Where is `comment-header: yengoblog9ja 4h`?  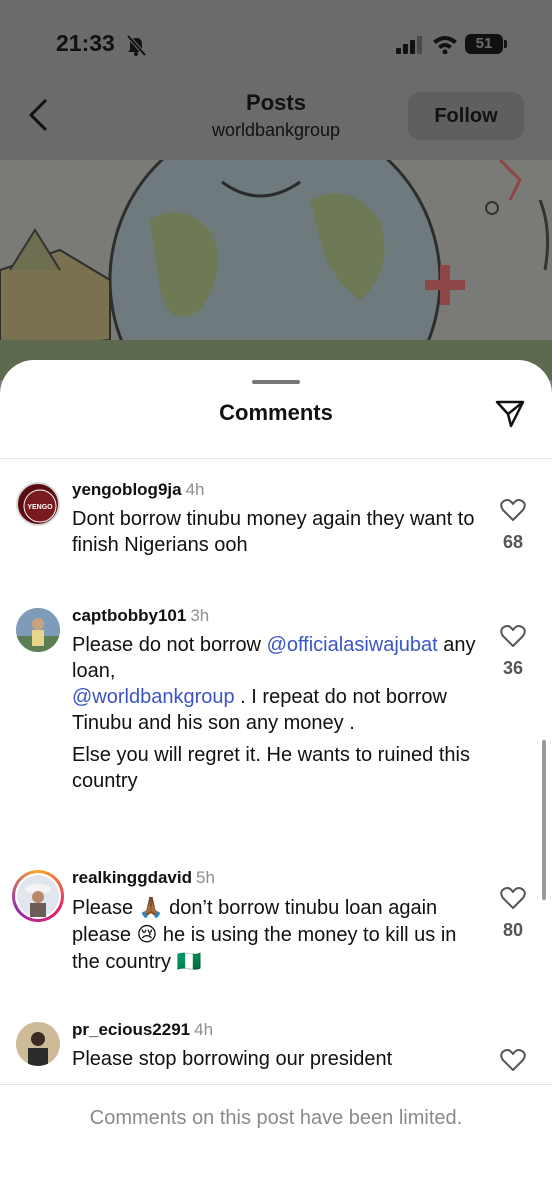 comment-header: yengoblog9ja 4h is located at coordinates (138, 490).